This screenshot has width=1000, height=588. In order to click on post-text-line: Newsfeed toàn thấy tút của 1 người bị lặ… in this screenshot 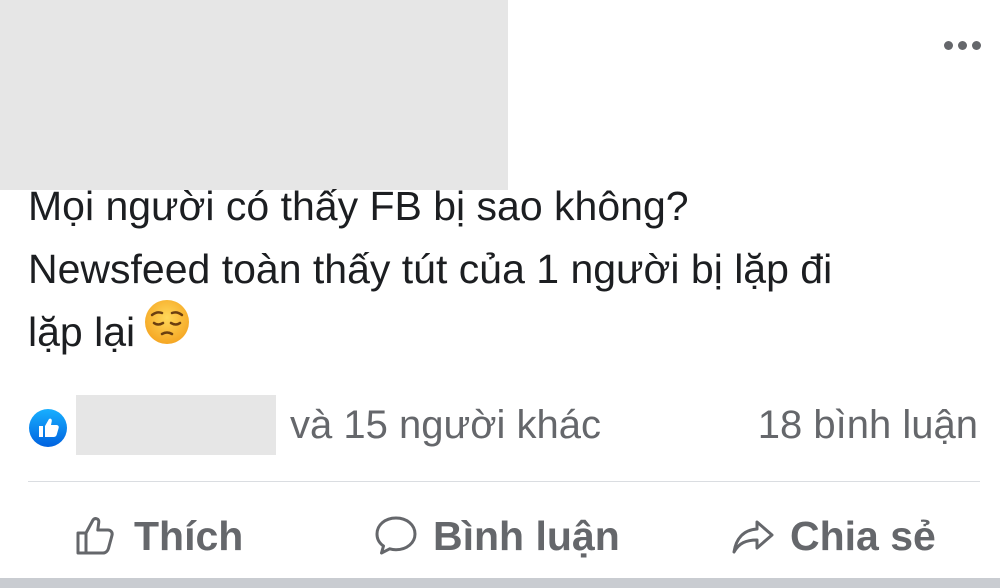, I will do `click(430, 269)`.